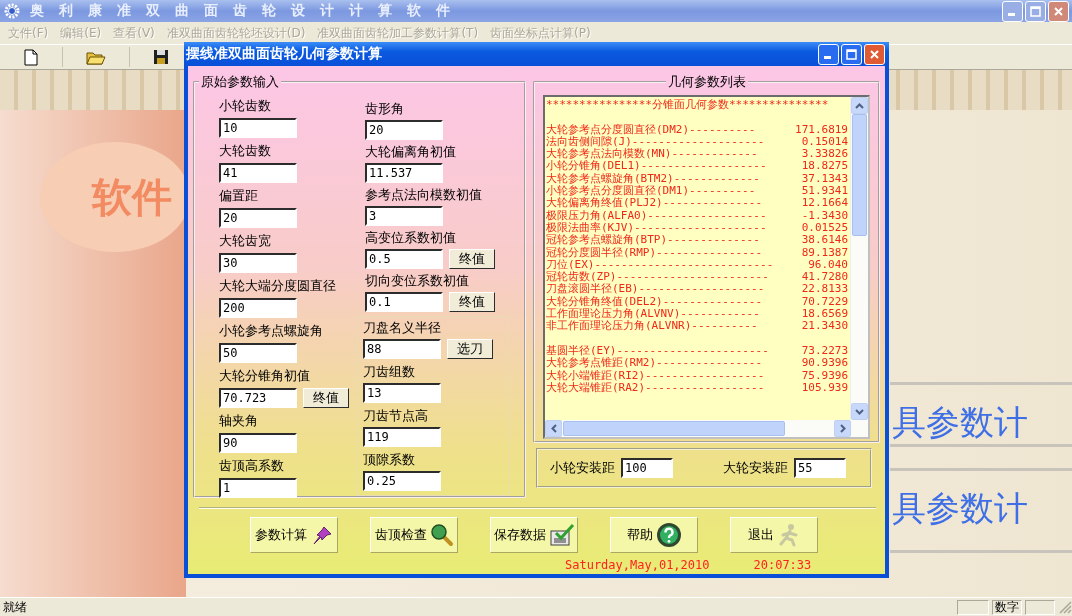 The image size is (1072, 616). I want to click on parameter-name: 冠轮齿数(ZP)-----------------------, so click(657, 277).